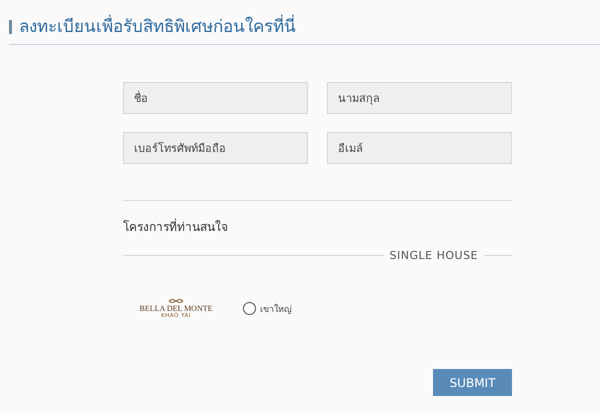 This screenshot has height=413, width=600. Describe the element at coordinates (176, 227) in the screenshot. I see `section-label: โครงการที่ท่านสนใจ` at that location.